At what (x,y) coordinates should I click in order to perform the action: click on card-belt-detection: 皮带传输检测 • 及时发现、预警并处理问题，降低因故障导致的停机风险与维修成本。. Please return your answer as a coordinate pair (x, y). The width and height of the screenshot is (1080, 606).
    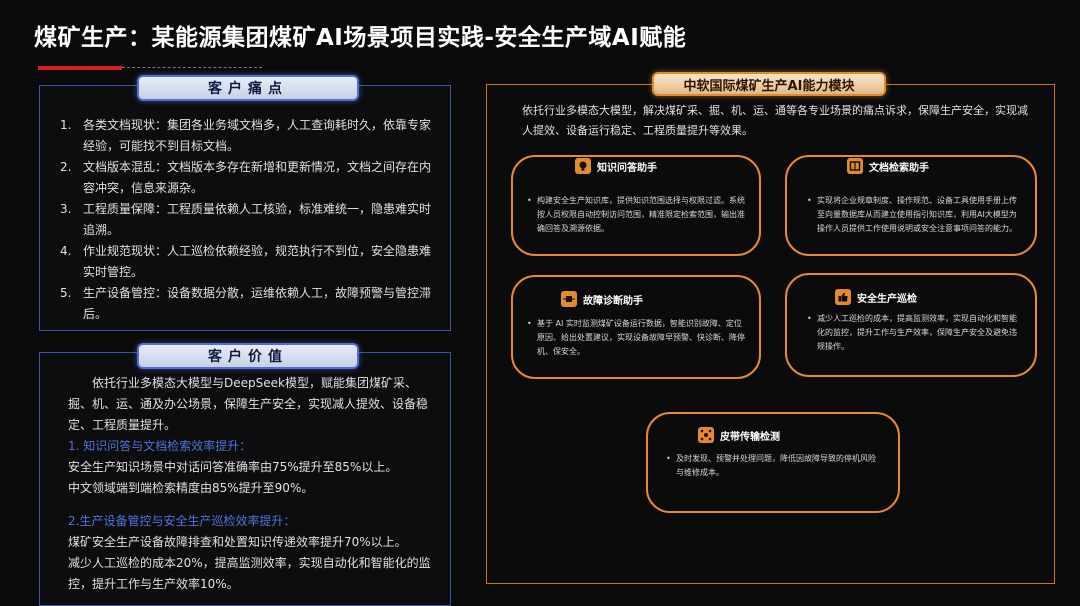
    Looking at the image, I should click on (773, 462).